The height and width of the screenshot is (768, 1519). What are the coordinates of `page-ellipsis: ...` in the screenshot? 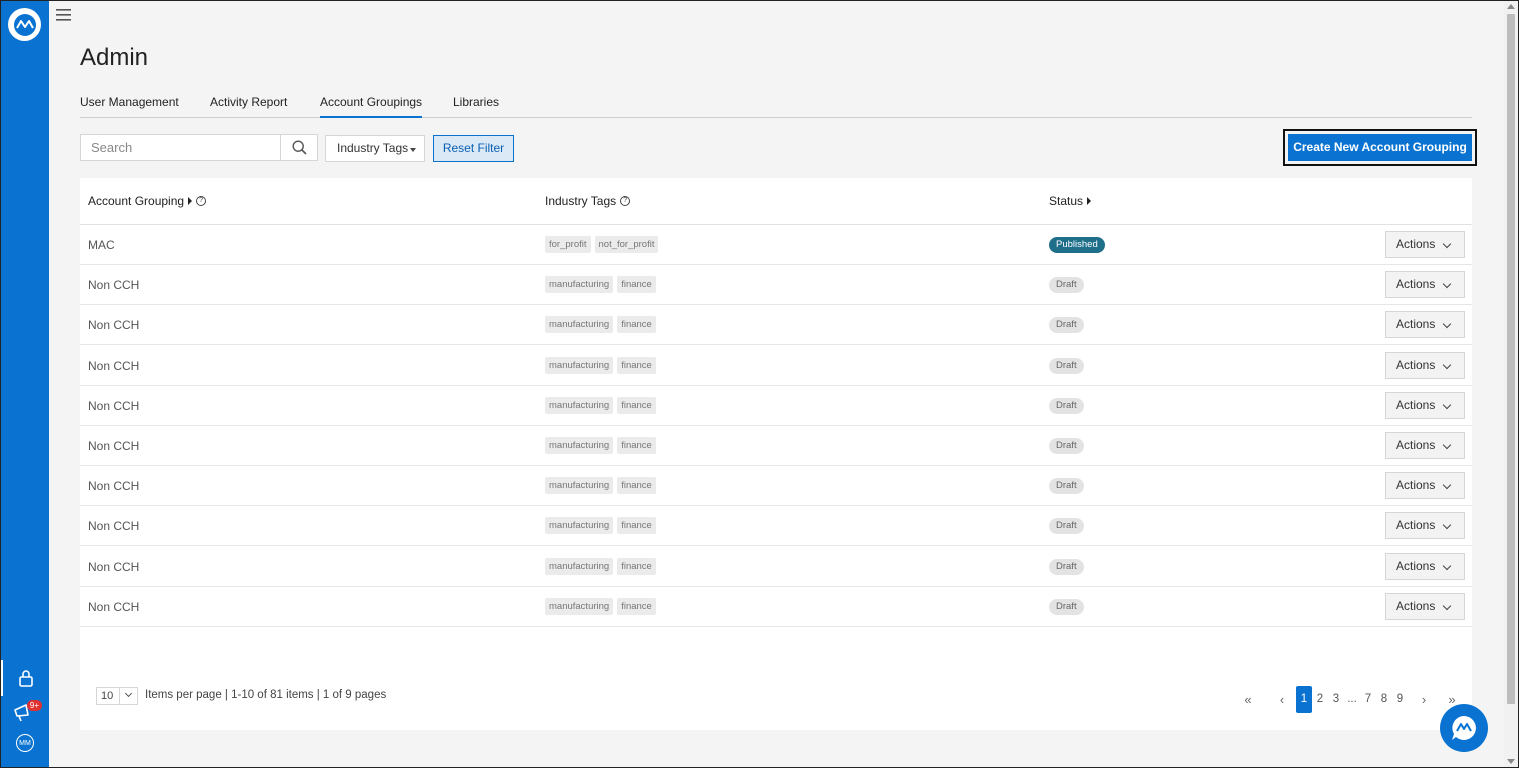 It's located at (1352, 699).